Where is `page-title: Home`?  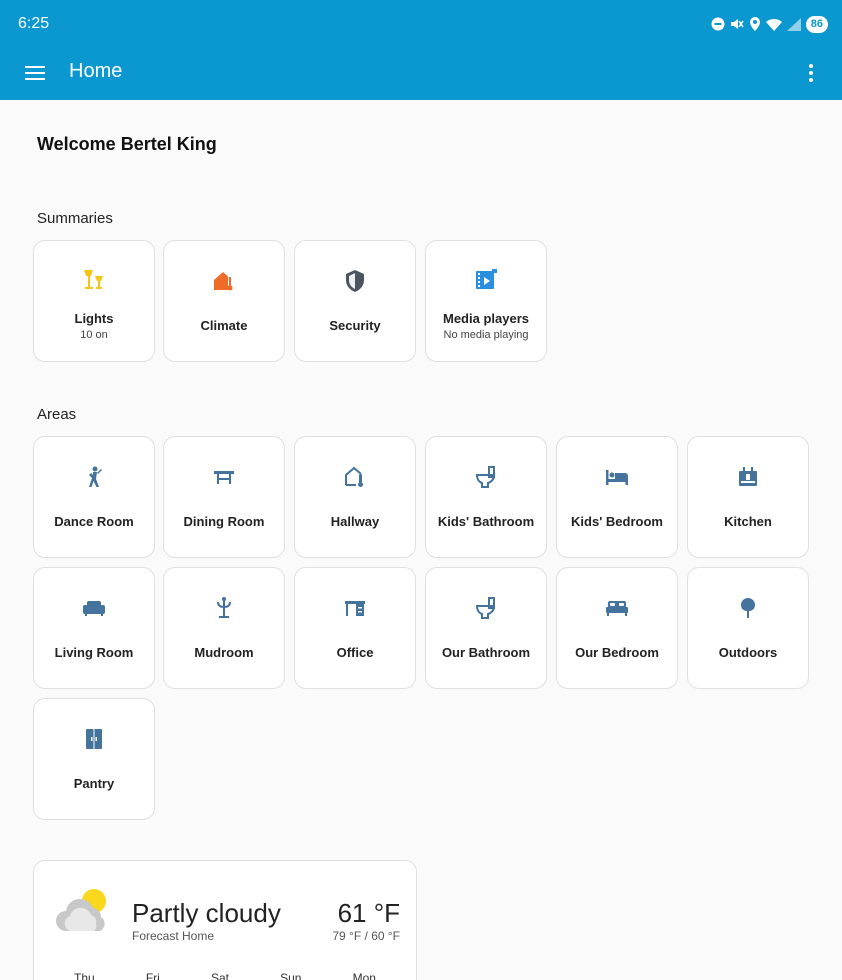 page-title: Home is located at coordinates (96, 71).